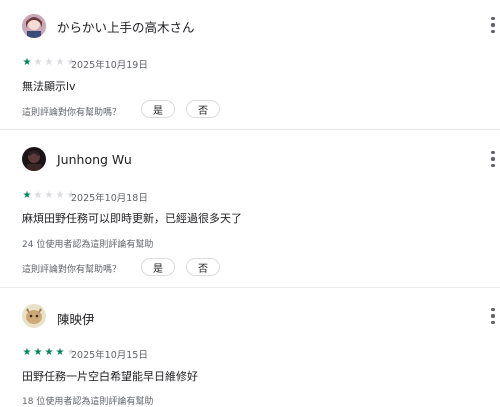  Describe the element at coordinates (88, 402) in the screenshot. I see `helpful-count: 18 位使用者認為這則評論有幫助` at that location.